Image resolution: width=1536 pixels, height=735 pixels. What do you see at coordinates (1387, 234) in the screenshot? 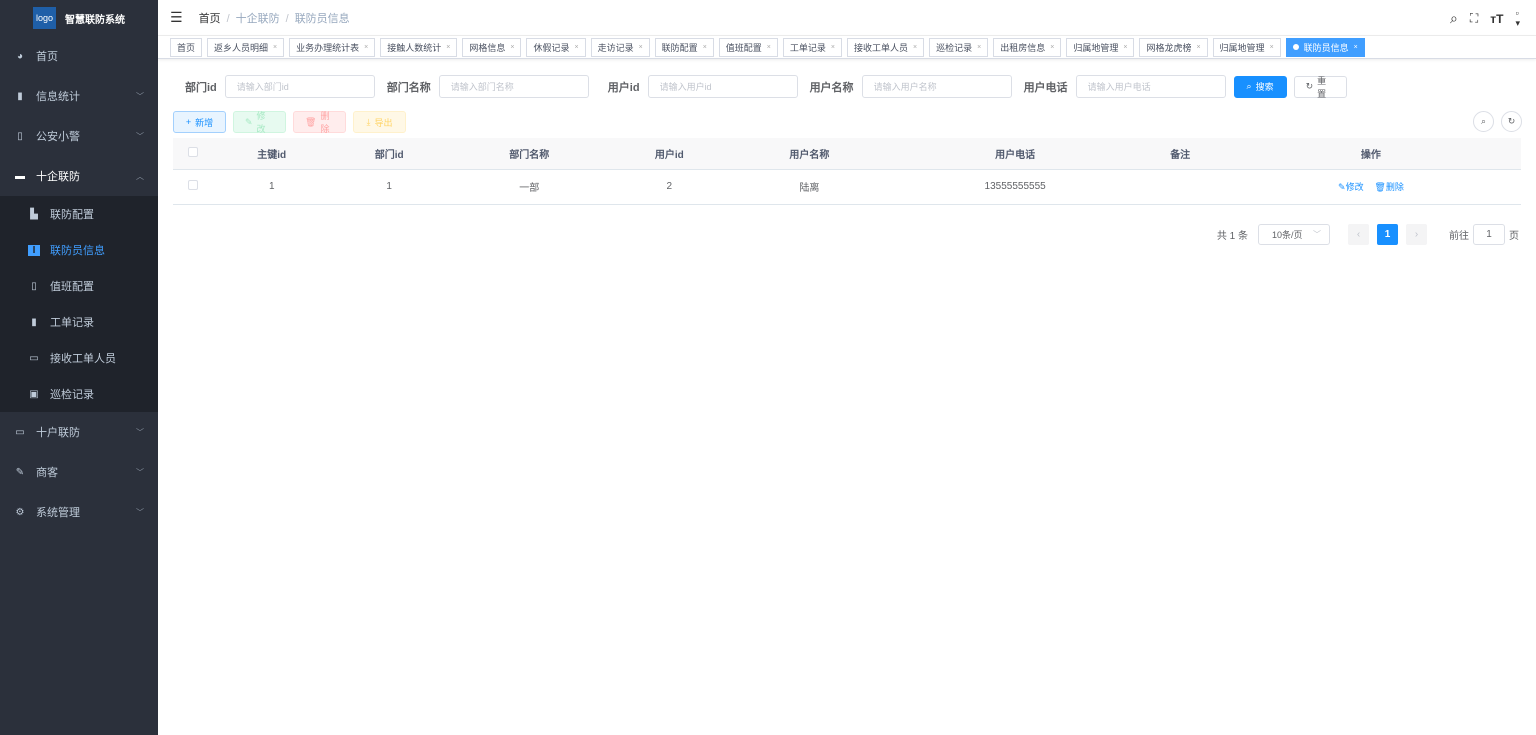
I see `page-number: 1` at bounding box center [1387, 234].